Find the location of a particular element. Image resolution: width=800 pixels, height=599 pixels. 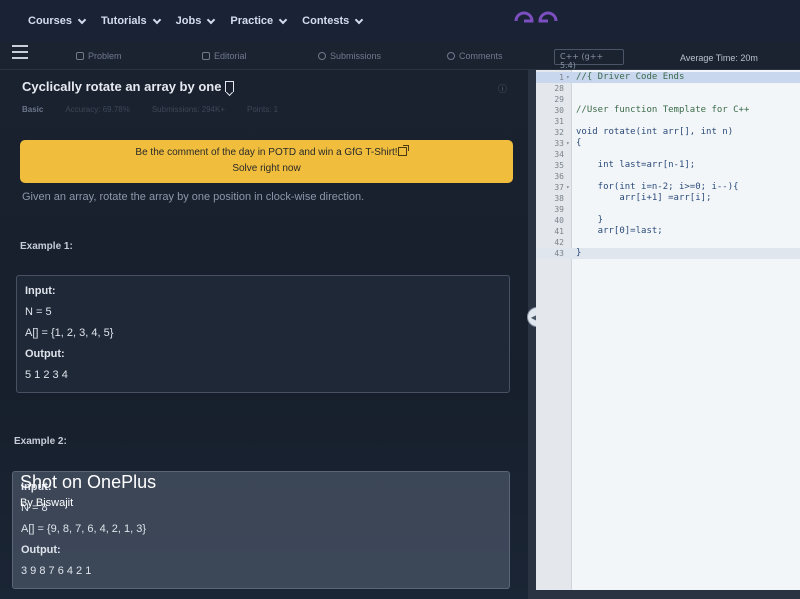

code-line: 30 //User function Template for C++ is located at coordinates (668, 110).